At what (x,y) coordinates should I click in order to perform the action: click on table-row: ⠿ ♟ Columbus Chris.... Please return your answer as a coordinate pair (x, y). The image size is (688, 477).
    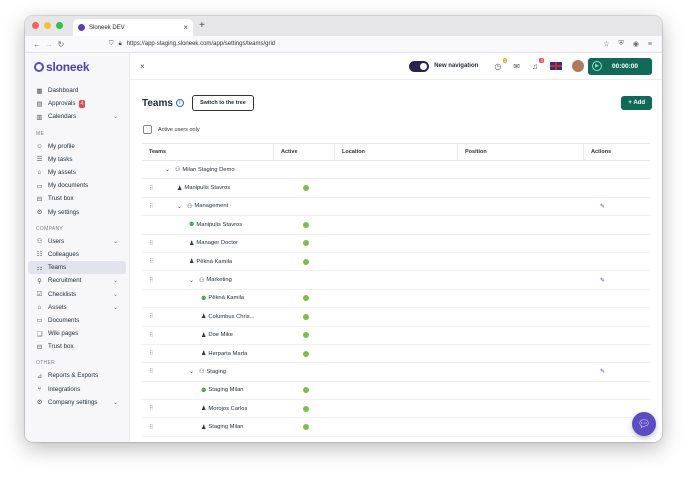
    Looking at the image, I should click on (396, 317).